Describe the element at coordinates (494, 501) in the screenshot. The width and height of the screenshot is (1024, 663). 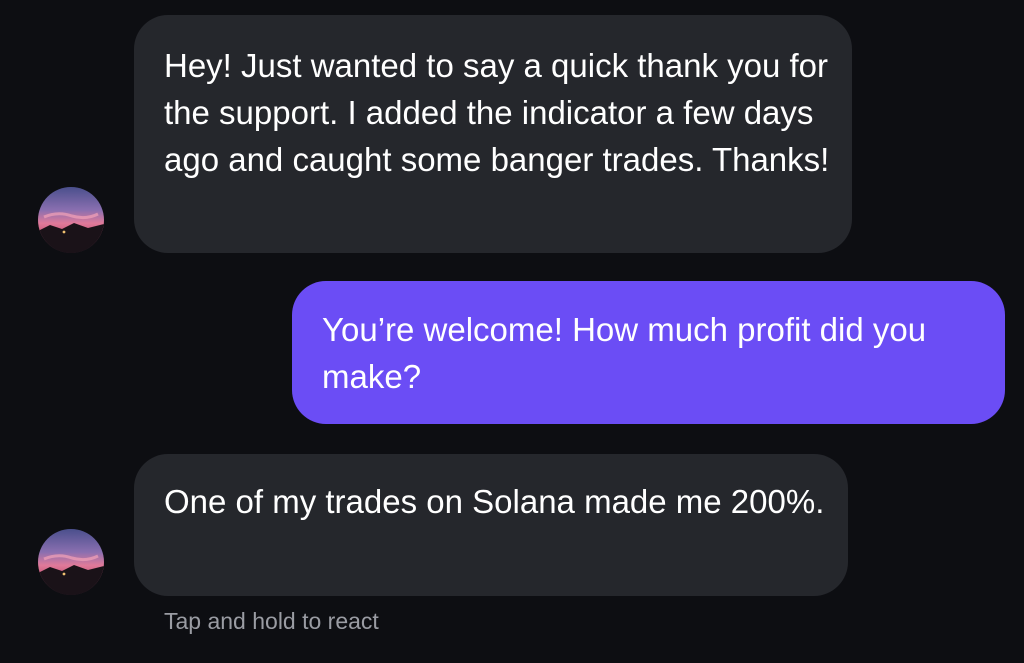
I see `message-text: One of my trades on Solana made me 200%.` at that location.